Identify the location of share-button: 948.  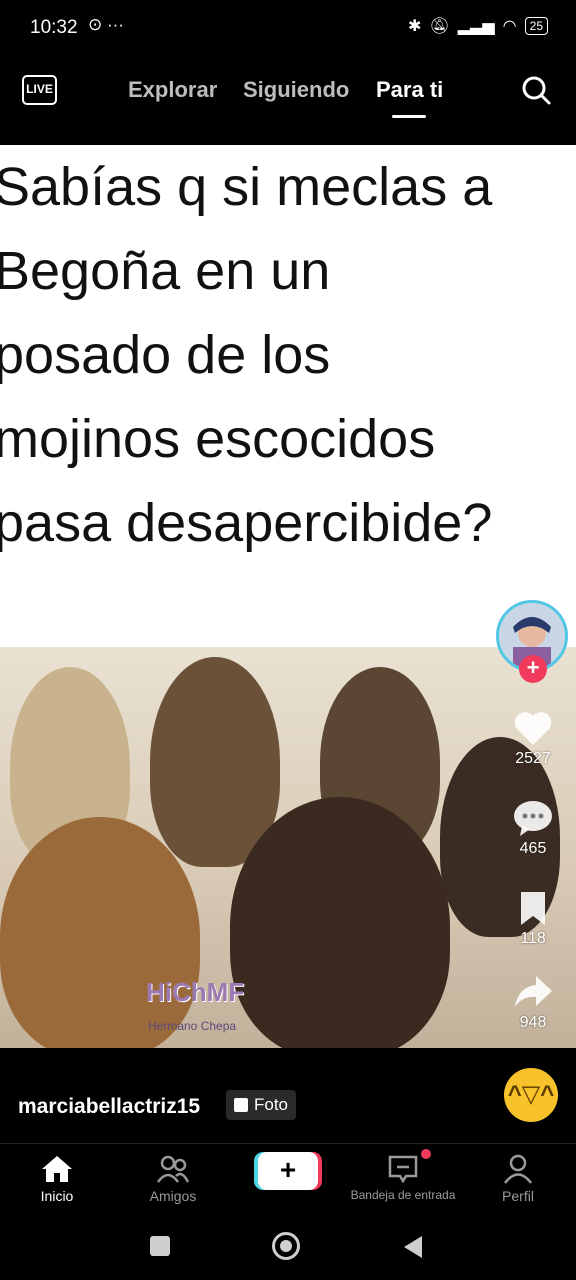
(533, 1002).